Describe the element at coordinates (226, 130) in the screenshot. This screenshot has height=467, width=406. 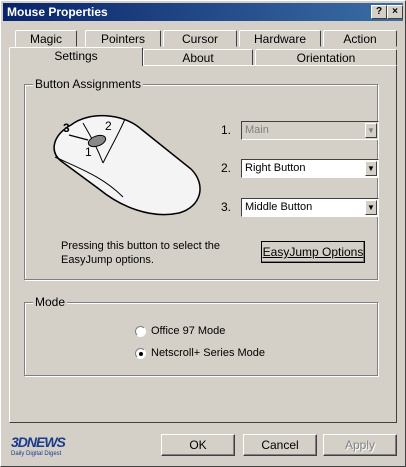
I see `row-1-number: 1.` at that location.